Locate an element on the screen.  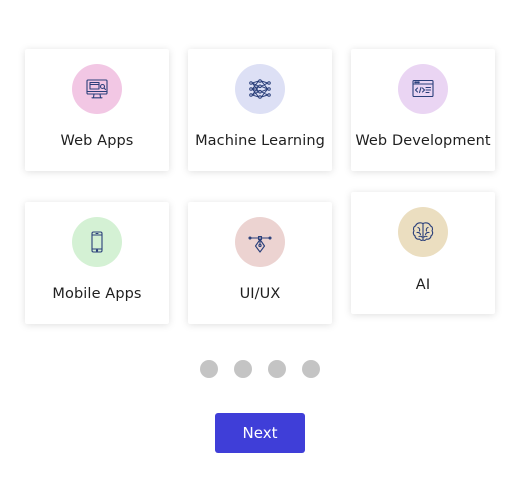
card-web-apps: Web Apps is located at coordinates (97, 110).